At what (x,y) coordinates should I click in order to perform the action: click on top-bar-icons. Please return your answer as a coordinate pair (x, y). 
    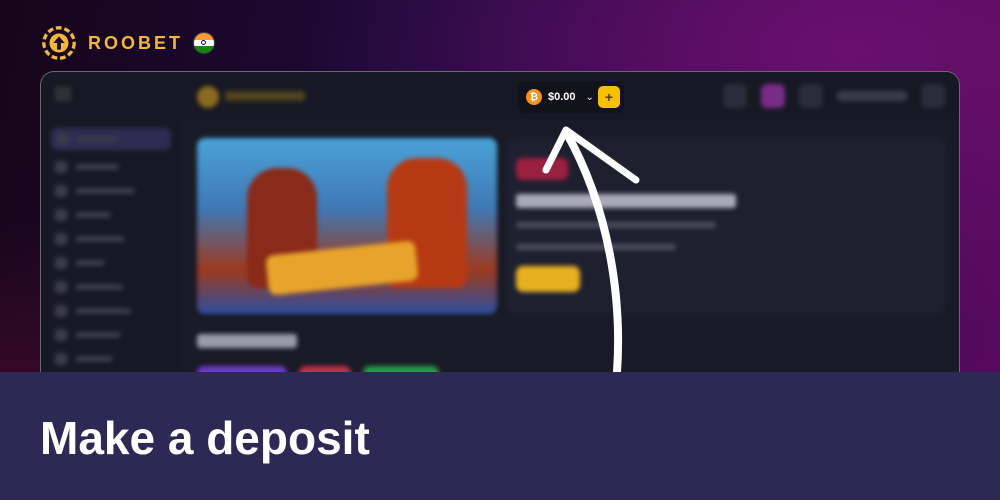
    Looking at the image, I should click on (834, 96).